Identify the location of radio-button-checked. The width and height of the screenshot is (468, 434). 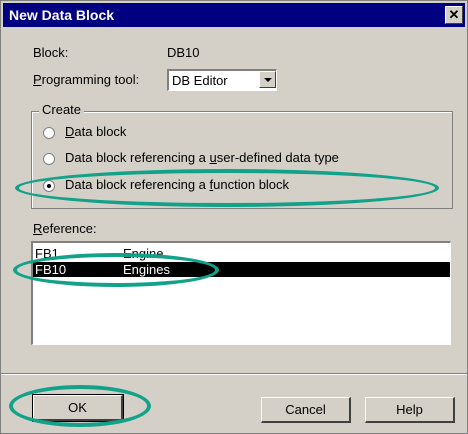
(49, 186).